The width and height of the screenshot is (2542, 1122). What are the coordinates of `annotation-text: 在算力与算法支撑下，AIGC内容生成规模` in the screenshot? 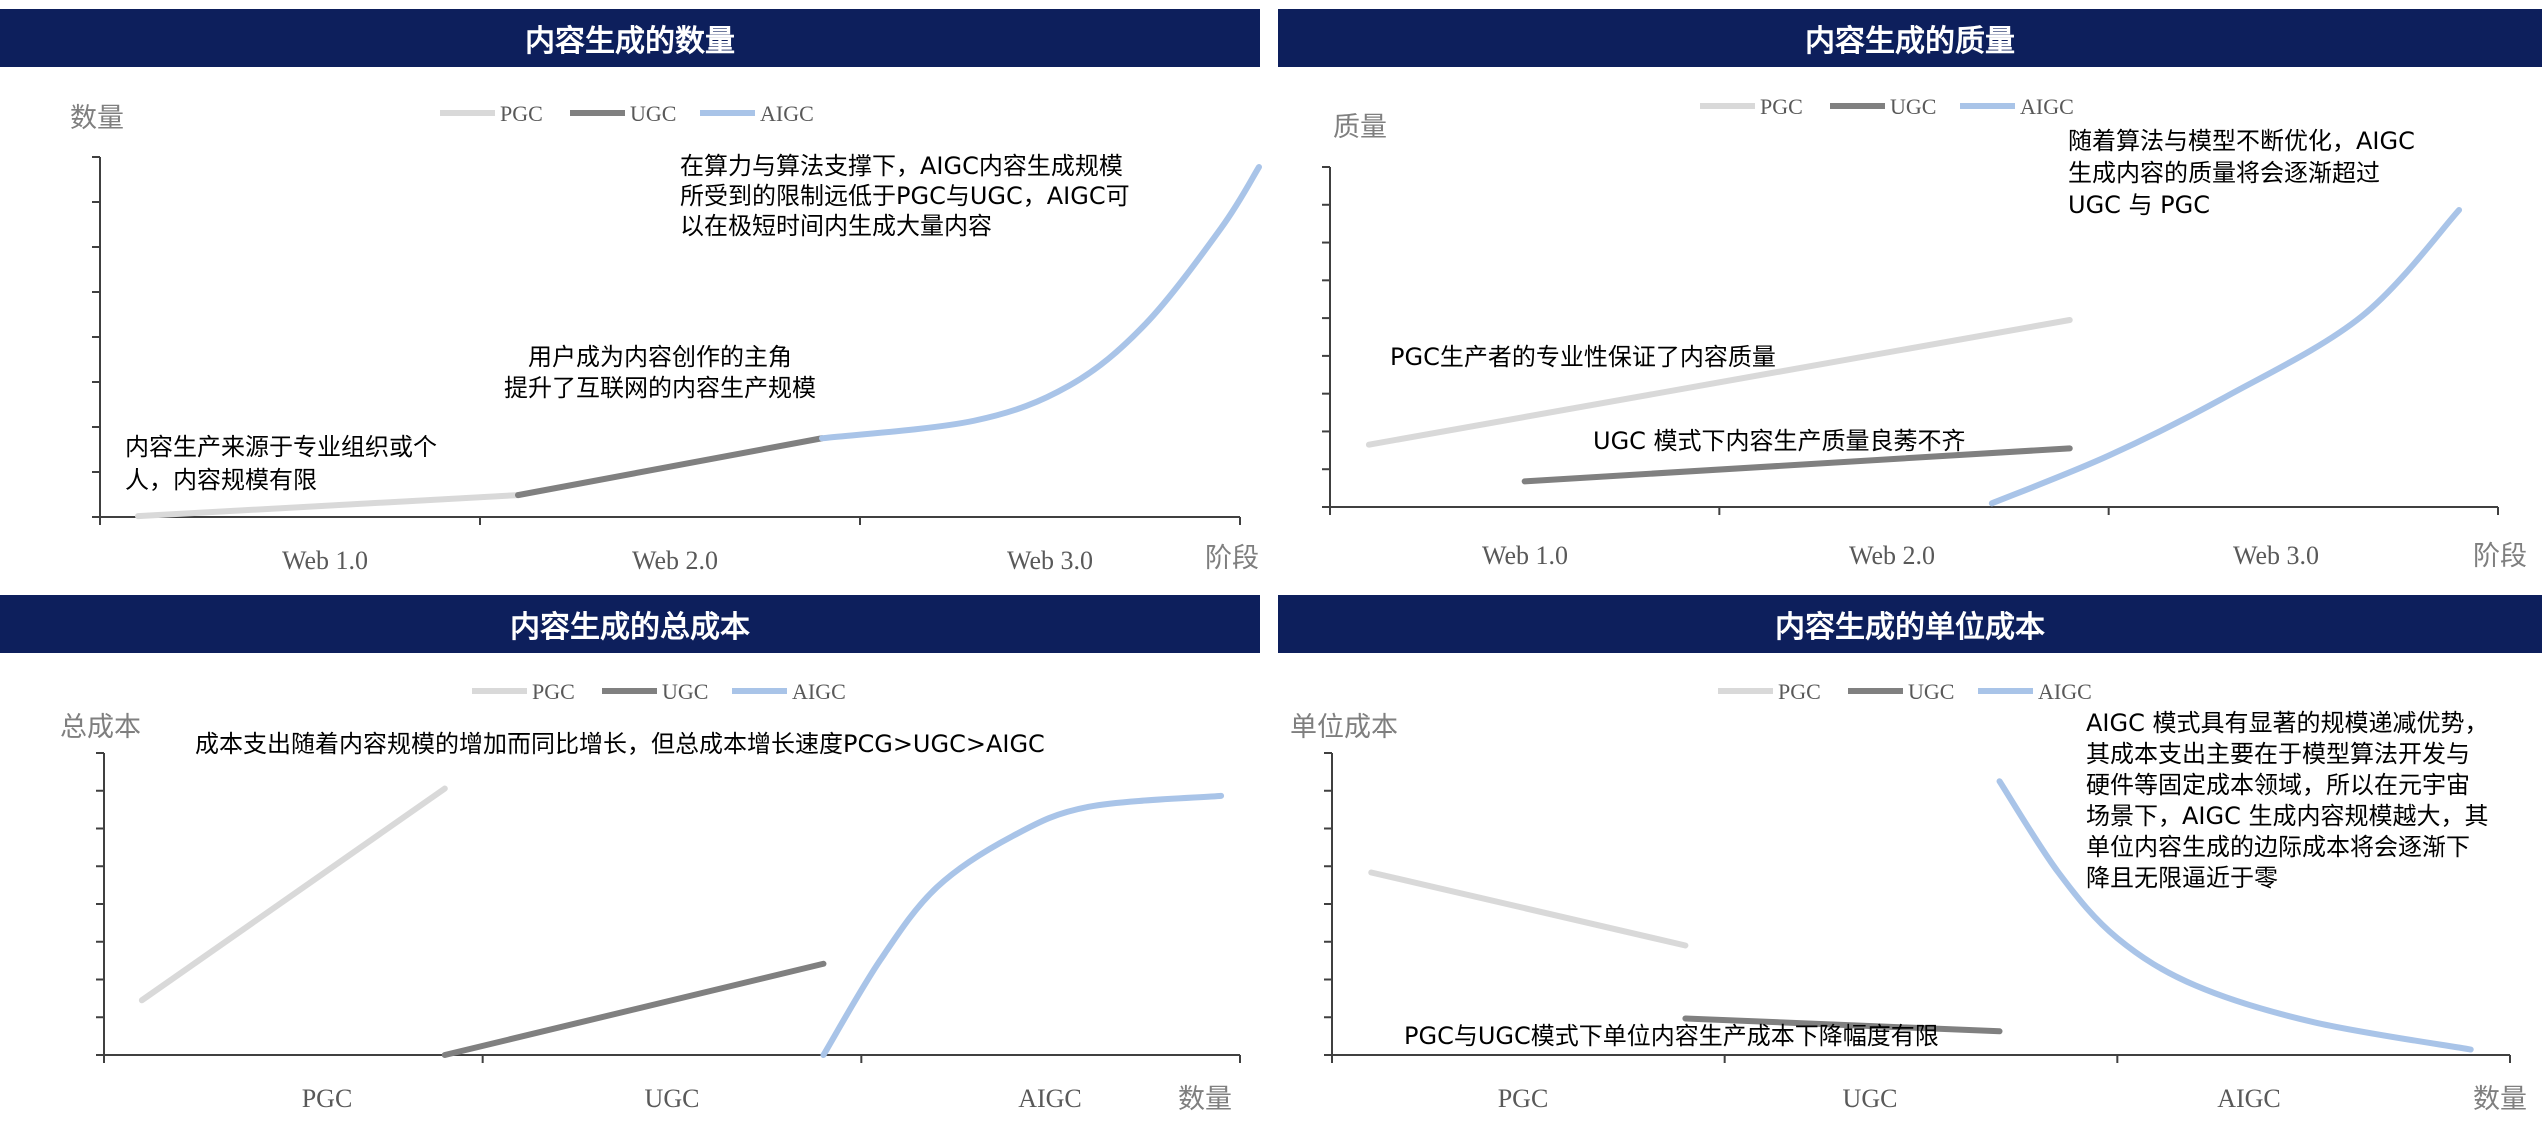 It's located at (901, 166).